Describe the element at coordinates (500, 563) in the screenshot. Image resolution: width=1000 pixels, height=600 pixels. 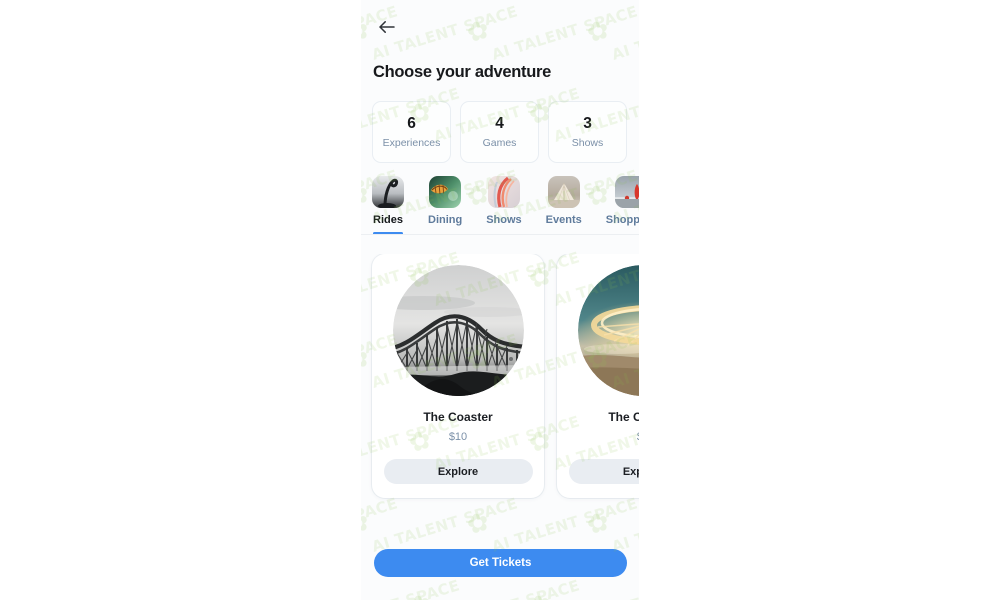
I see `get-tickets-button: Get Tickets` at that location.